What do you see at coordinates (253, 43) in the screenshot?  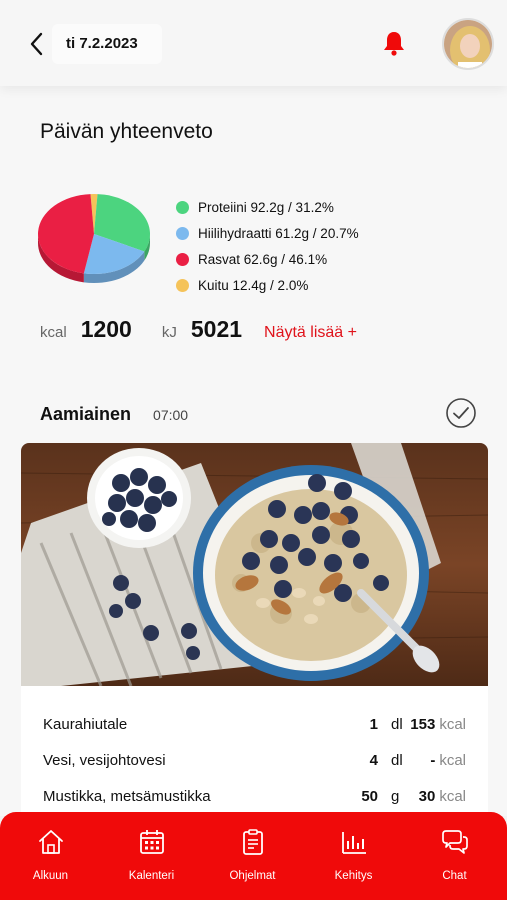 I see `top-bar: ti 7.2.2023` at bounding box center [253, 43].